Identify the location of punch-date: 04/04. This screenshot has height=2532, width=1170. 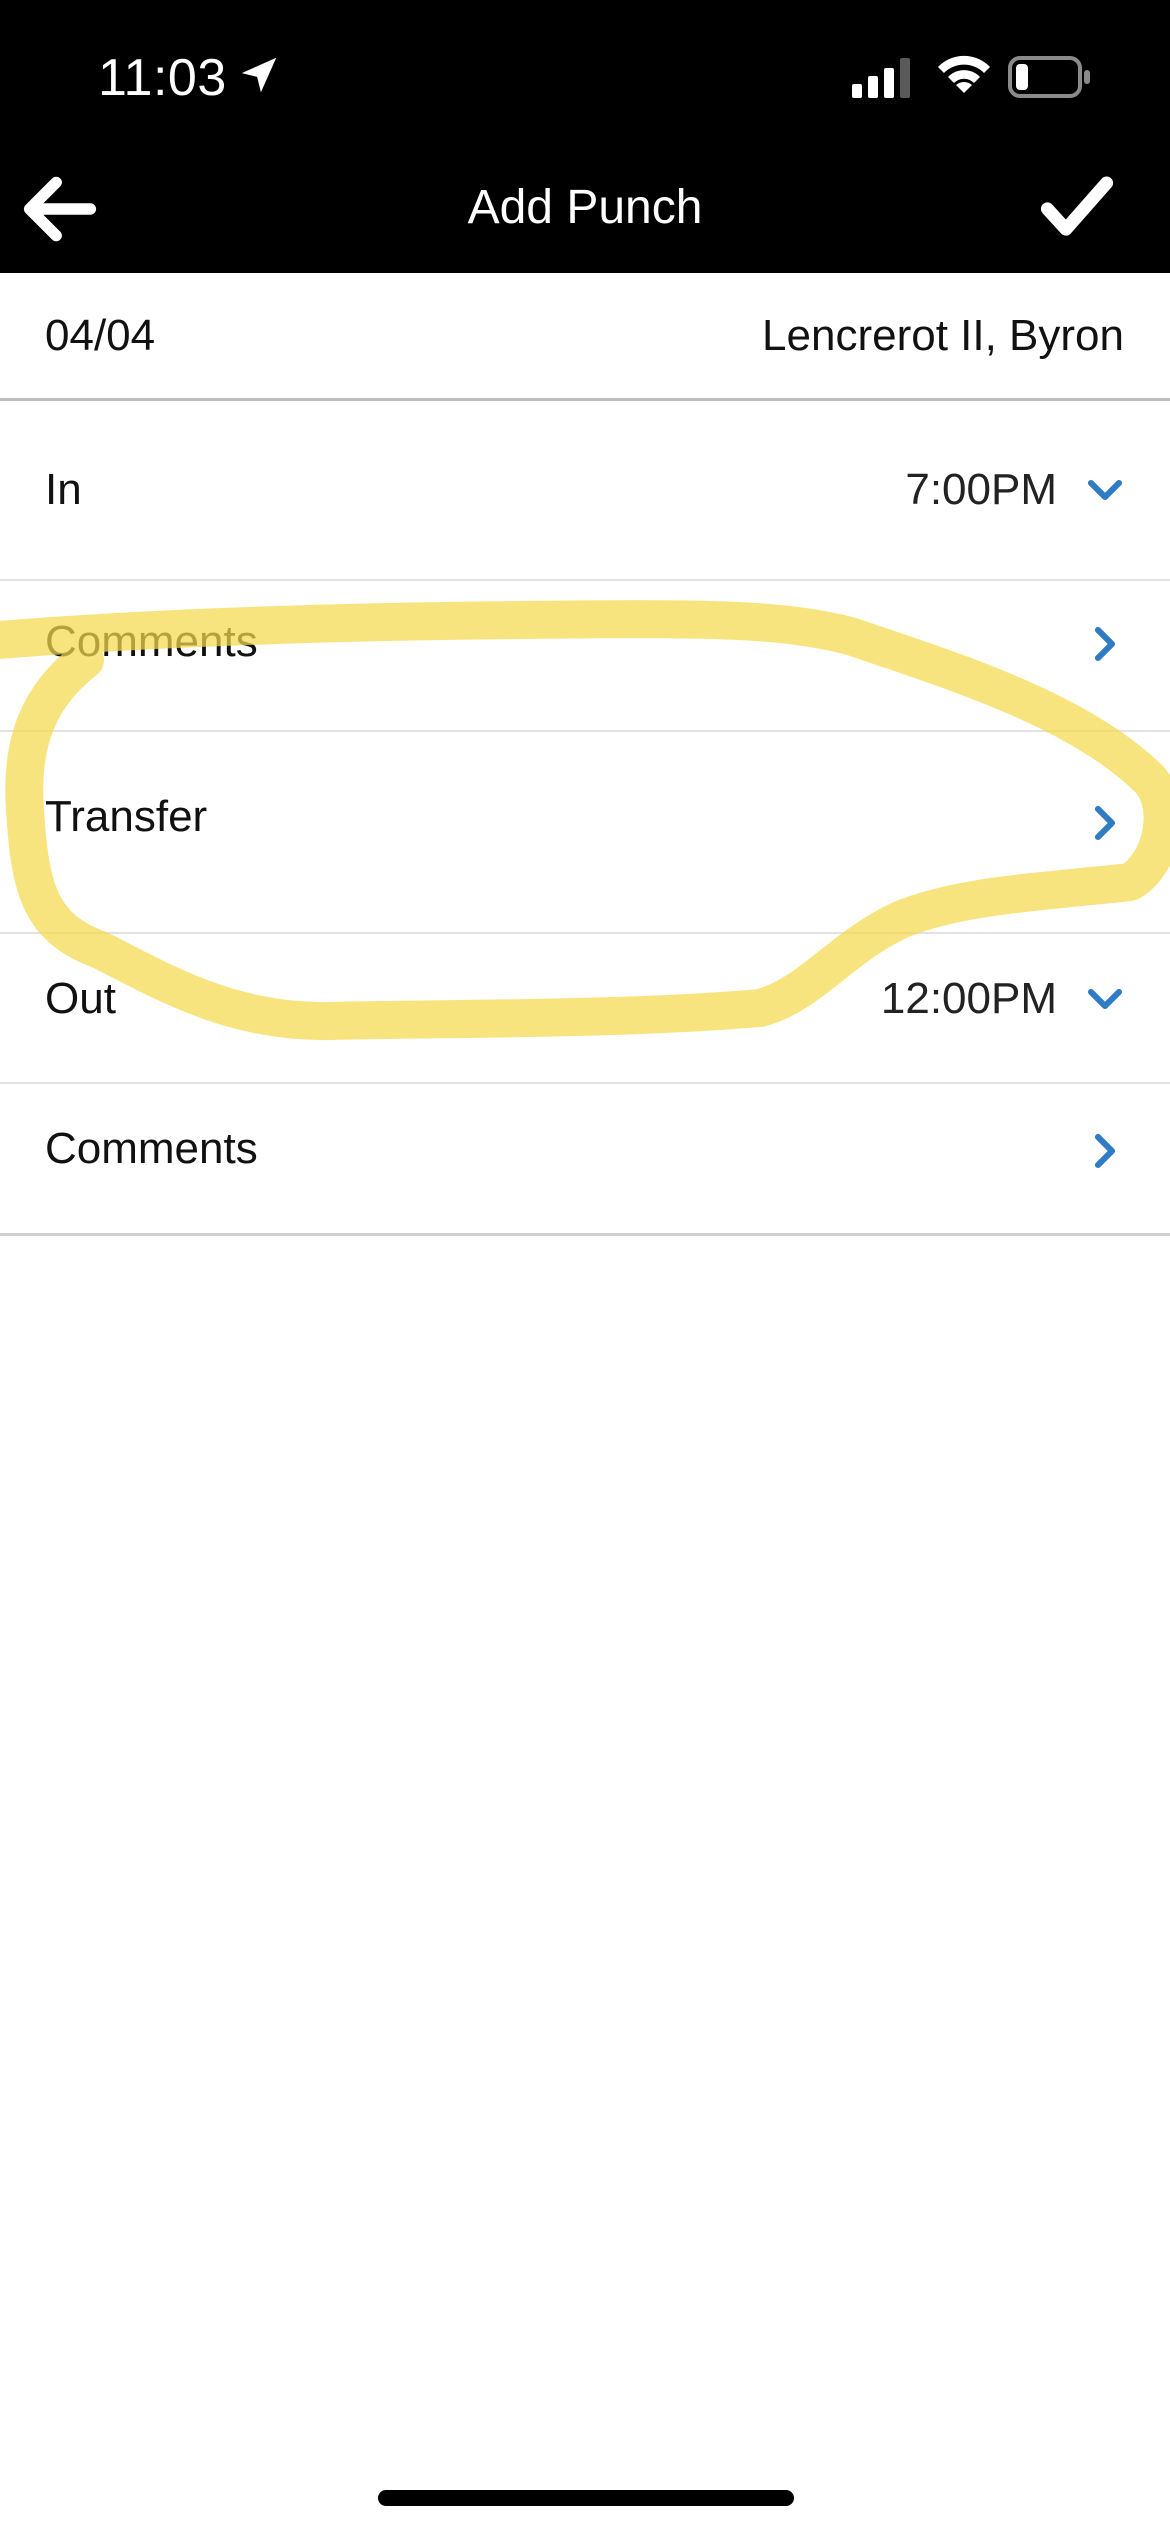
(100, 335).